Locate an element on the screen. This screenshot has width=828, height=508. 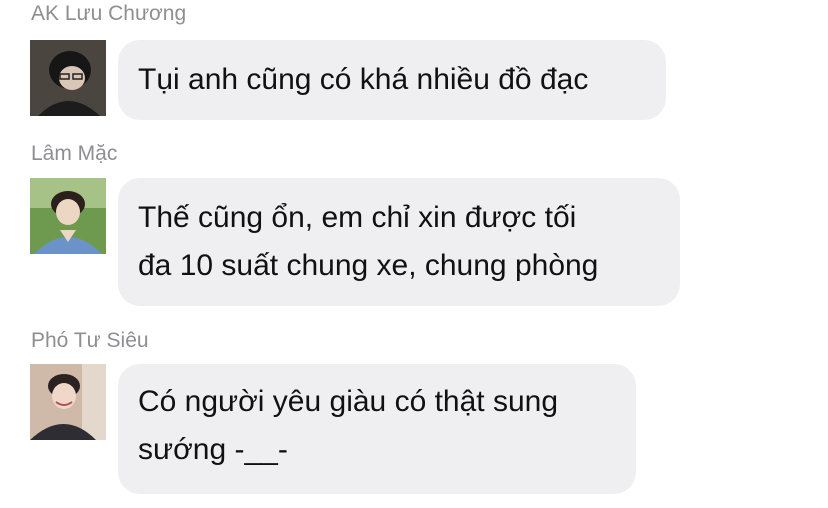
sender-name: Phó Tư Siêu is located at coordinates (90, 340).